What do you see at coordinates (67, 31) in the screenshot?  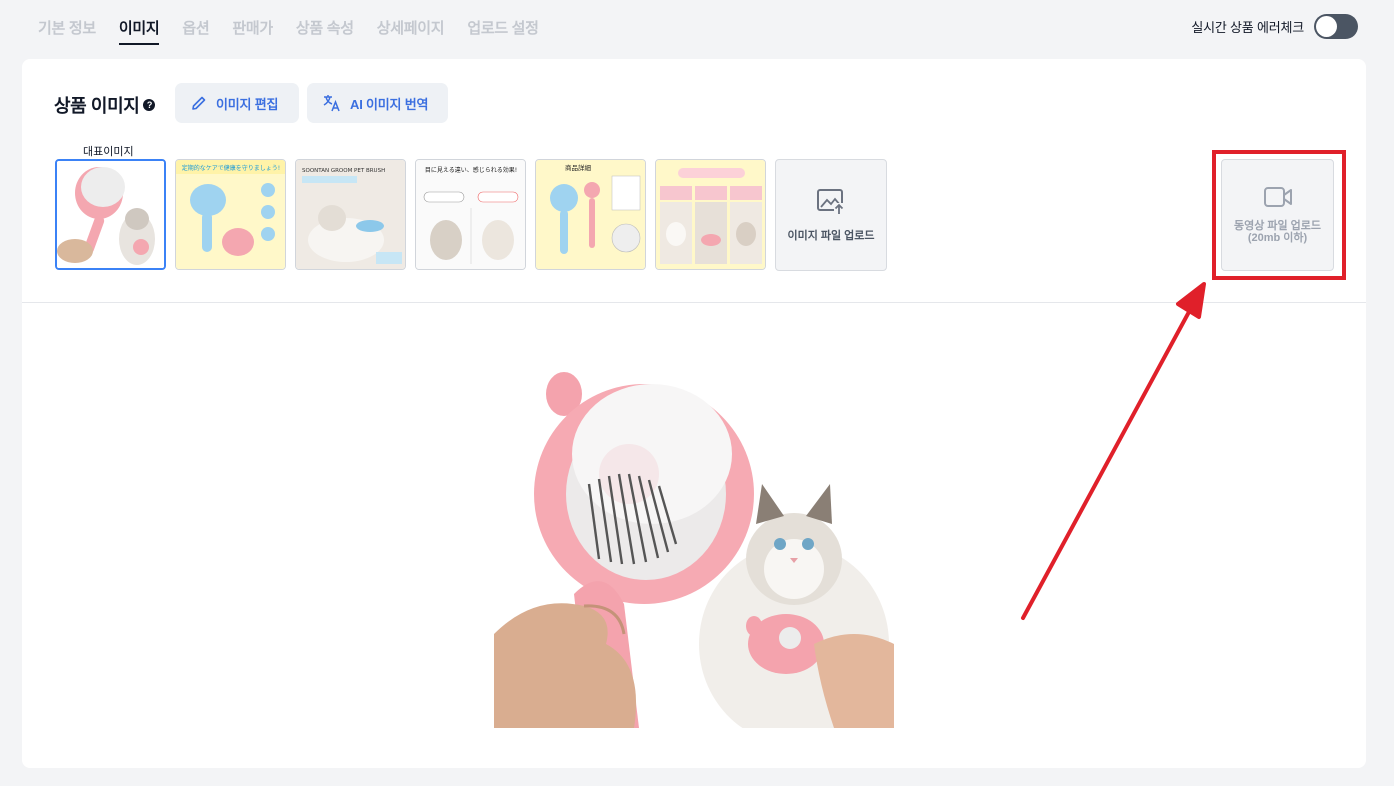 I see `tab-basic-info: 기본 정보` at bounding box center [67, 31].